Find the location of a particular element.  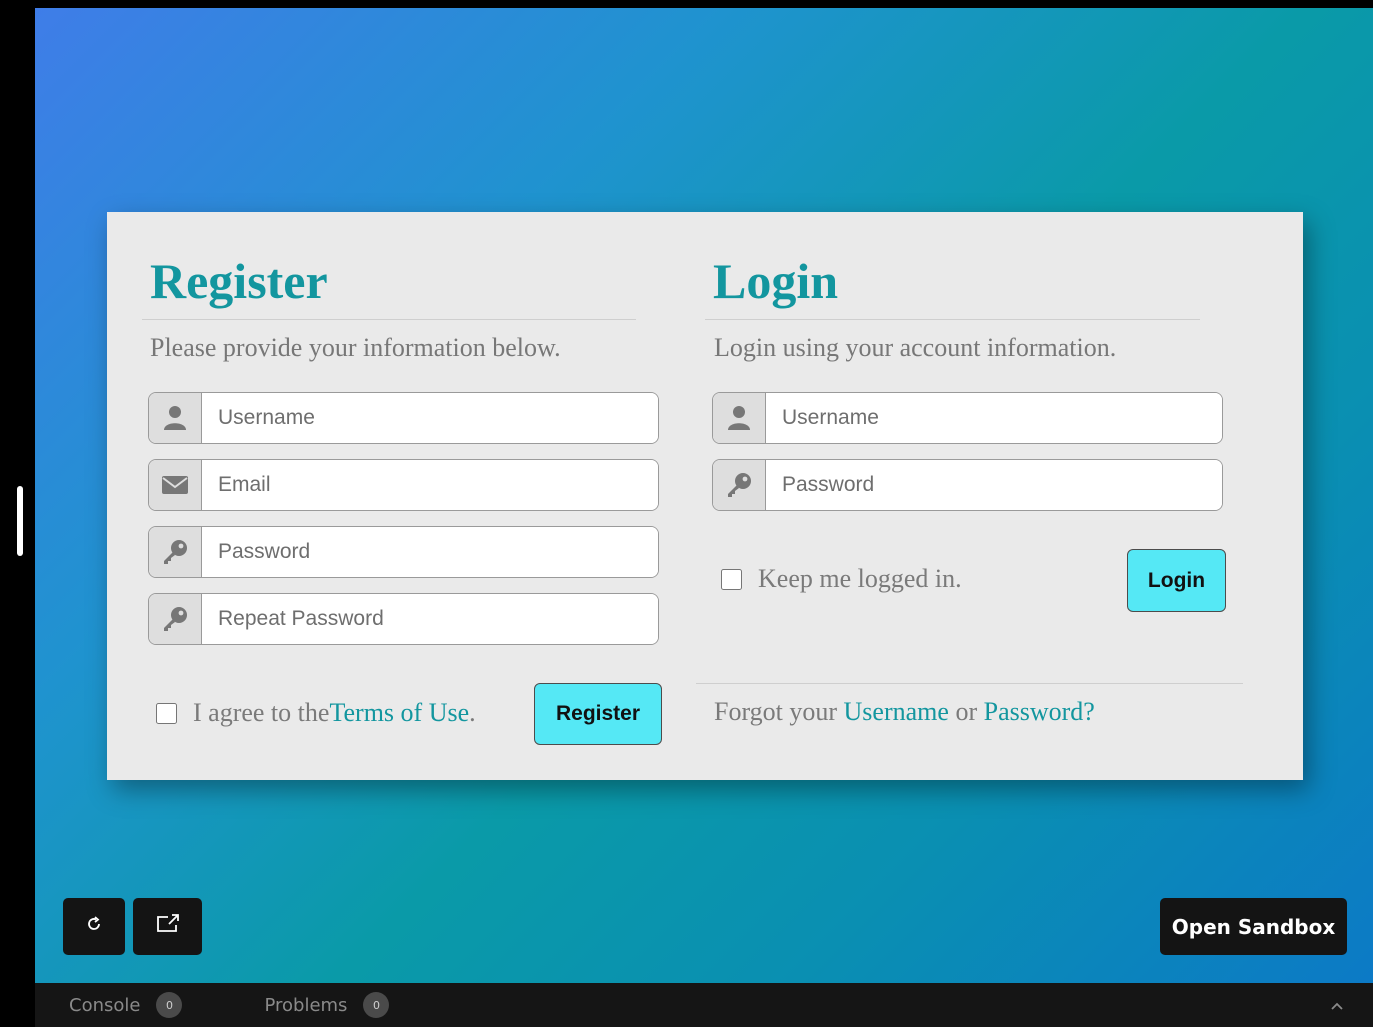

refresh-button is located at coordinates (94, 926).